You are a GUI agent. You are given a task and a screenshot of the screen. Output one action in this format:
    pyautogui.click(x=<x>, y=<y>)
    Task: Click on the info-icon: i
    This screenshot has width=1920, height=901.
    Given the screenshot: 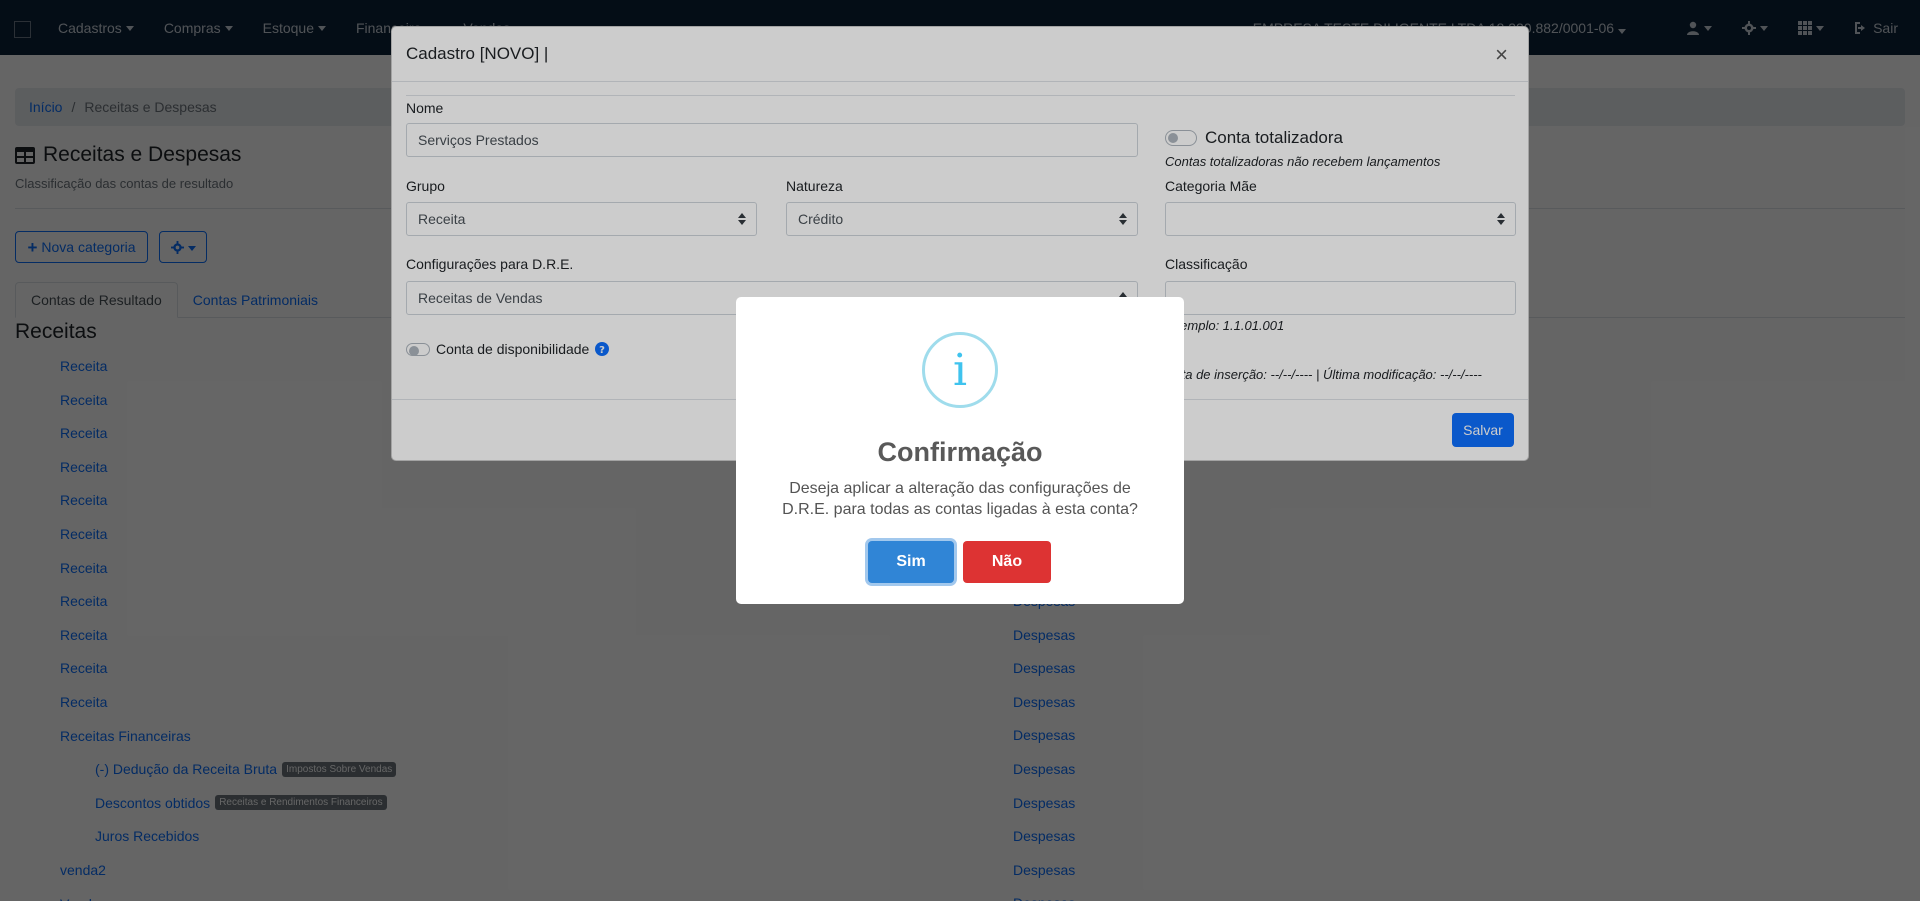 What is the action you would take?
    pyautogui.click(x=960, y=370)
    